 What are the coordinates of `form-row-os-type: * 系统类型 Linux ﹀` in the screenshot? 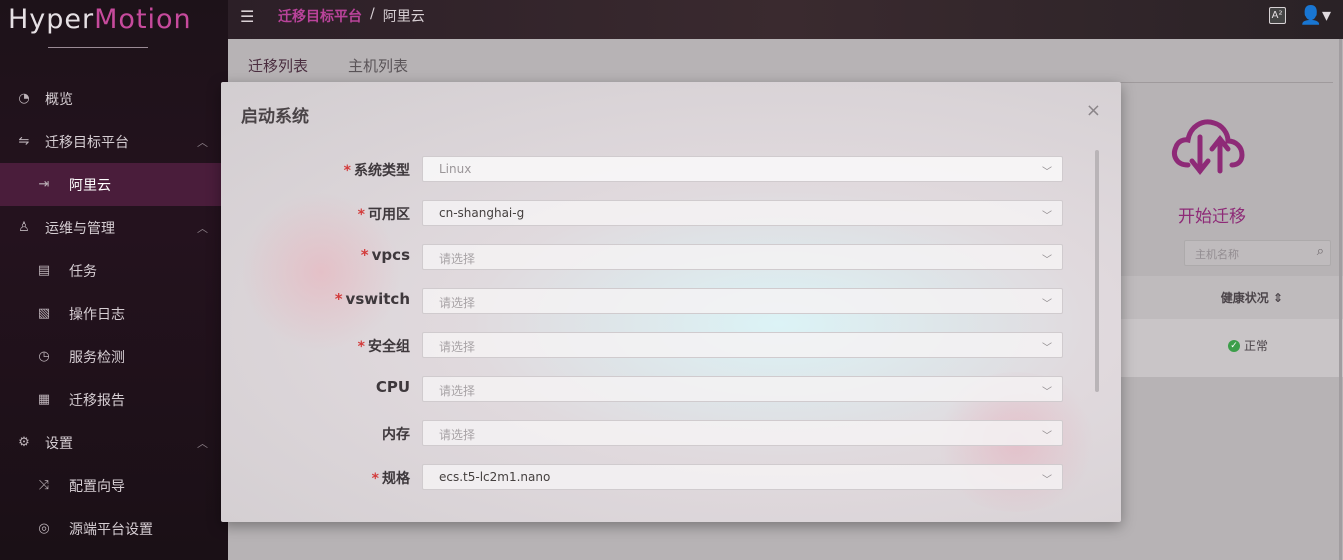 It's located at (671, 169).